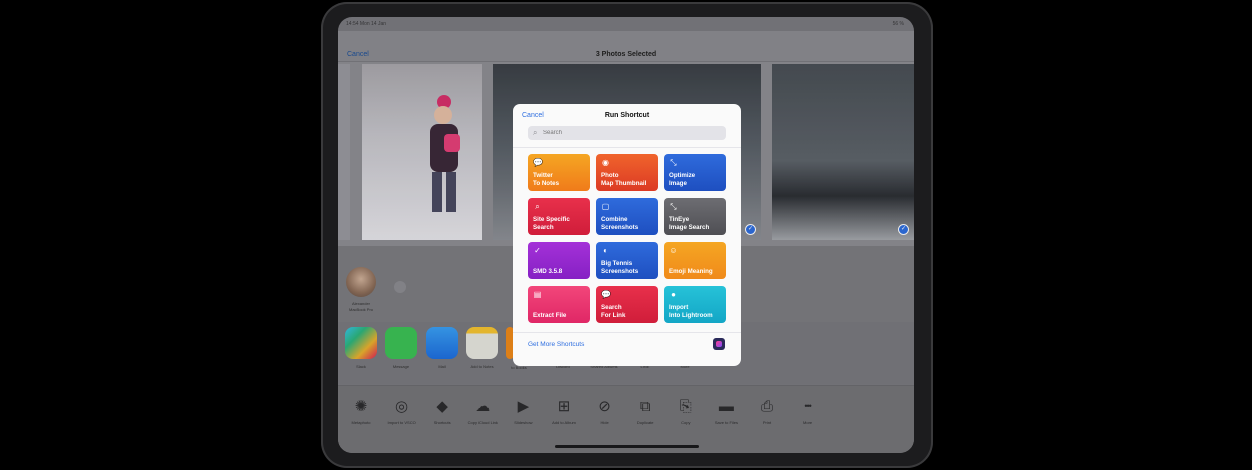 The width and height of the screenshot is (1252, 470). What do you see at coordinates (535, 132) in the screenshot?
I see `search-icon: ⌕` at bounding box center [535, 132].